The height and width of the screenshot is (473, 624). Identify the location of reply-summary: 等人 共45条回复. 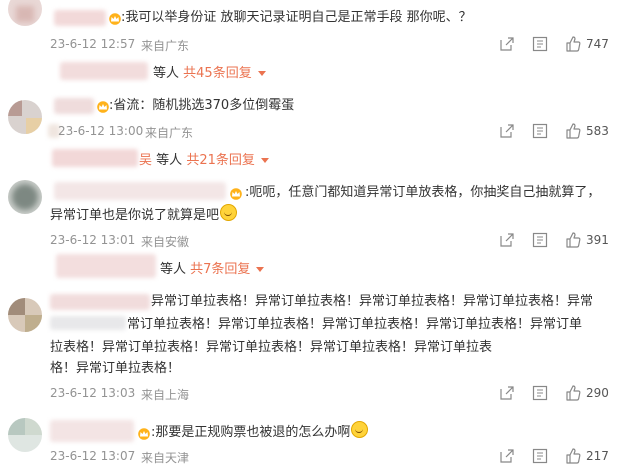
(209, 71).